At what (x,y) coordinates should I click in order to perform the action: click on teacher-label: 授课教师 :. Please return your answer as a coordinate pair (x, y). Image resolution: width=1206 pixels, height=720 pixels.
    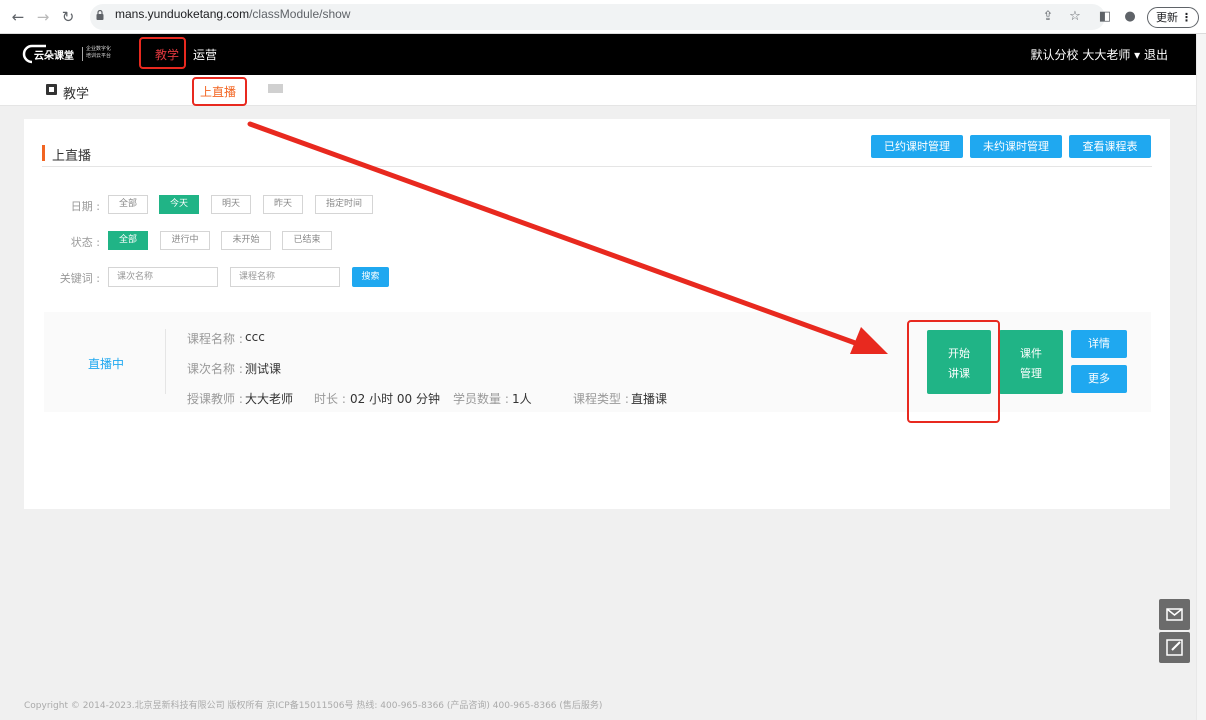
    Looking at the image, I should click on (215, 399).